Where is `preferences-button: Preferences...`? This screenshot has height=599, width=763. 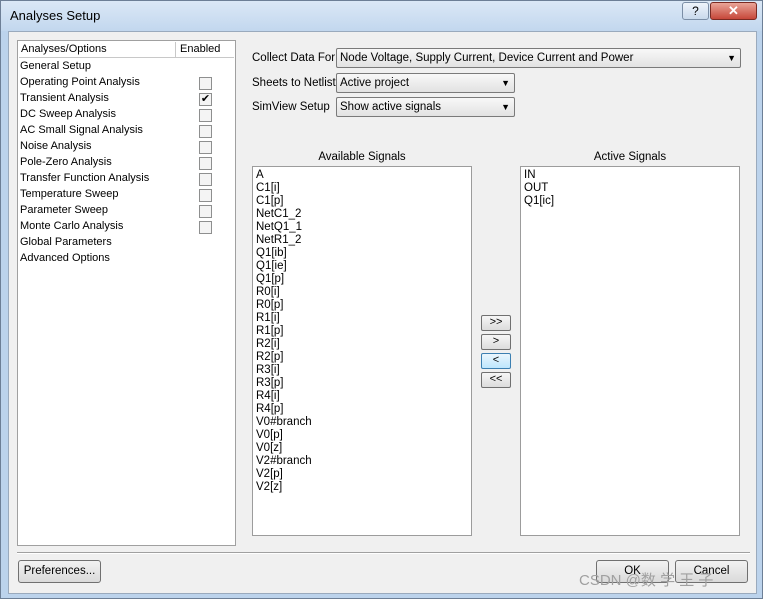 preferences-button: Preferences... is located at coordinates (59, 571).